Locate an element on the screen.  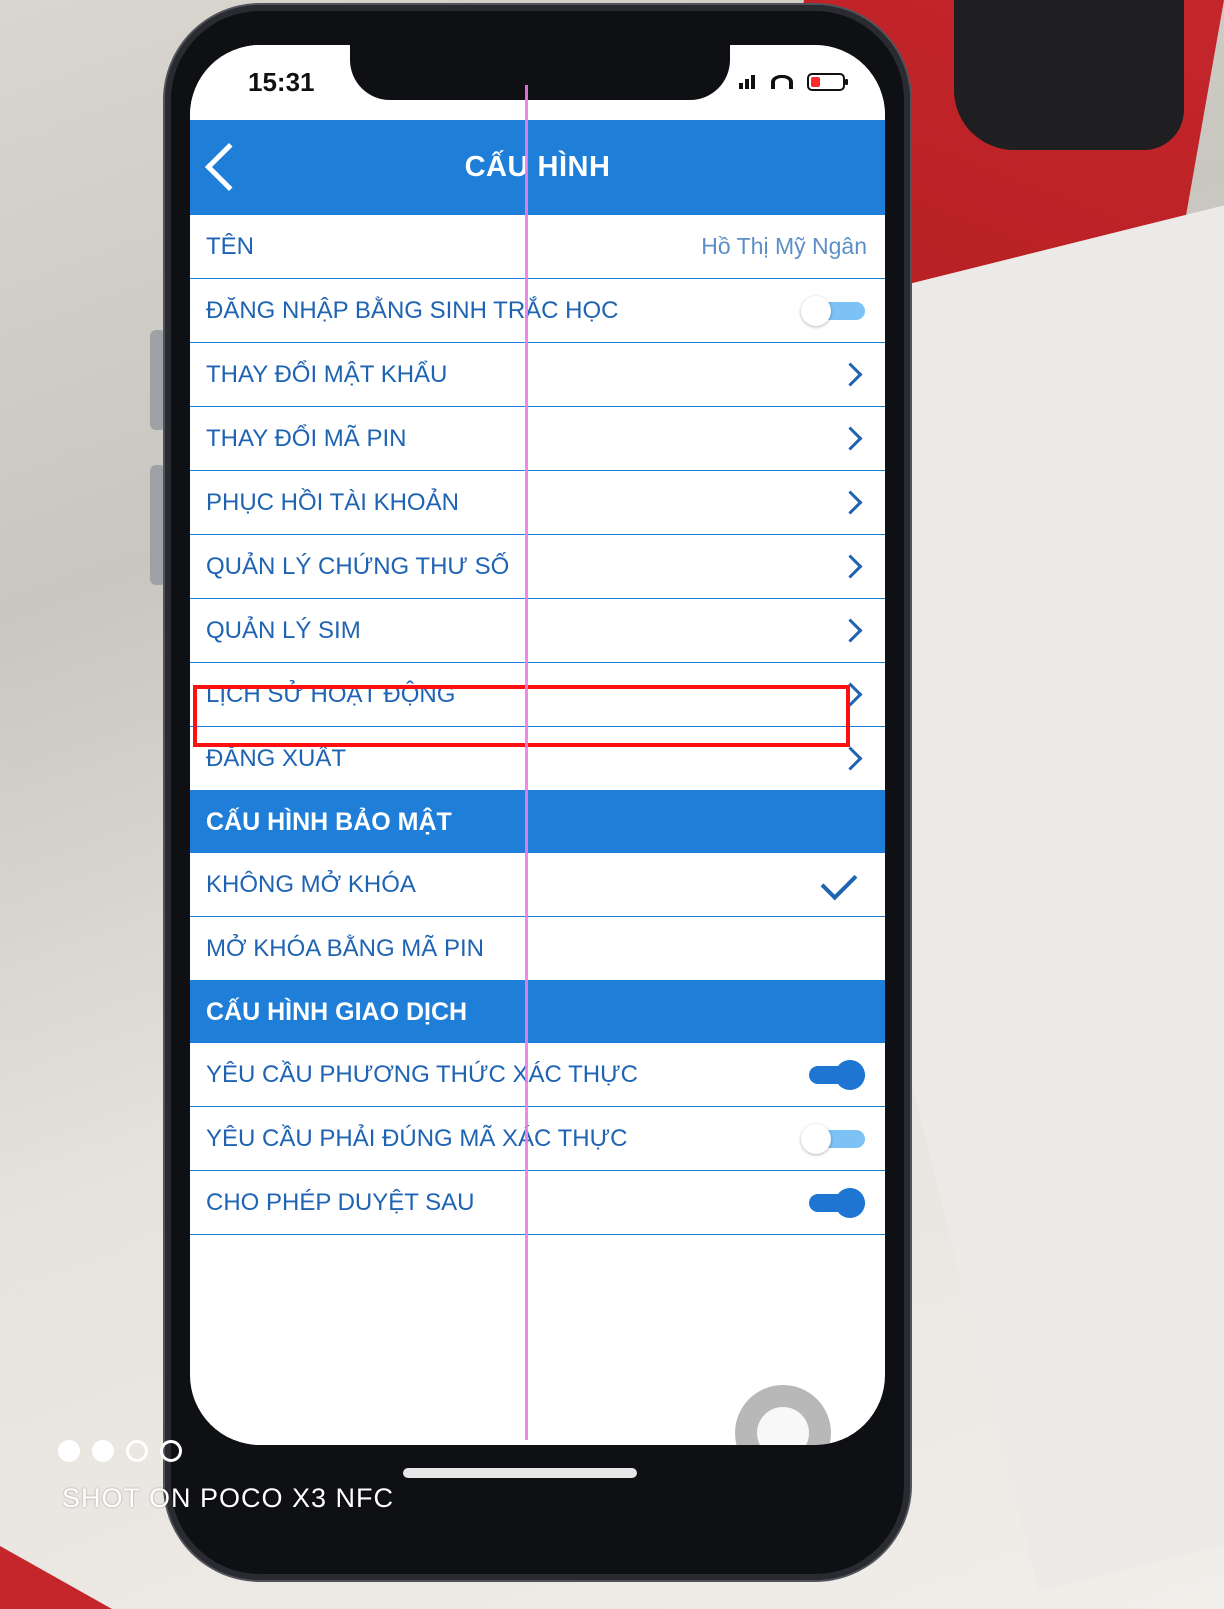
require-auth-method-label: YÊU CẦU PHƯƠNG THỨC XÁC THỰC is located at coordinates (422, 1074).